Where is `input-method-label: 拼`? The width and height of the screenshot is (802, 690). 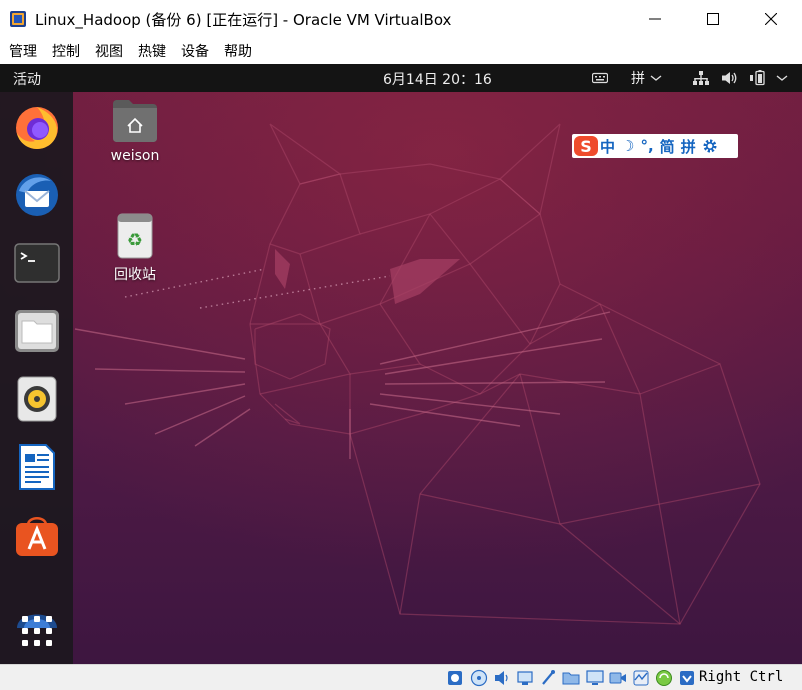
input-method-label: 拼 is located at coordinates (638, 79).